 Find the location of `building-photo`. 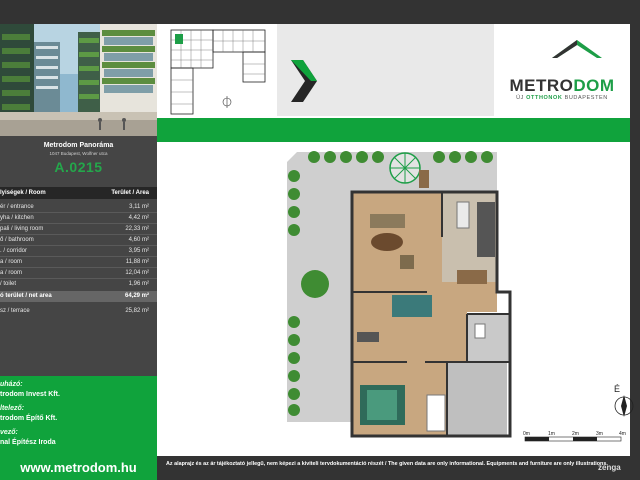

building-photo is located at coordinates (78, 80).